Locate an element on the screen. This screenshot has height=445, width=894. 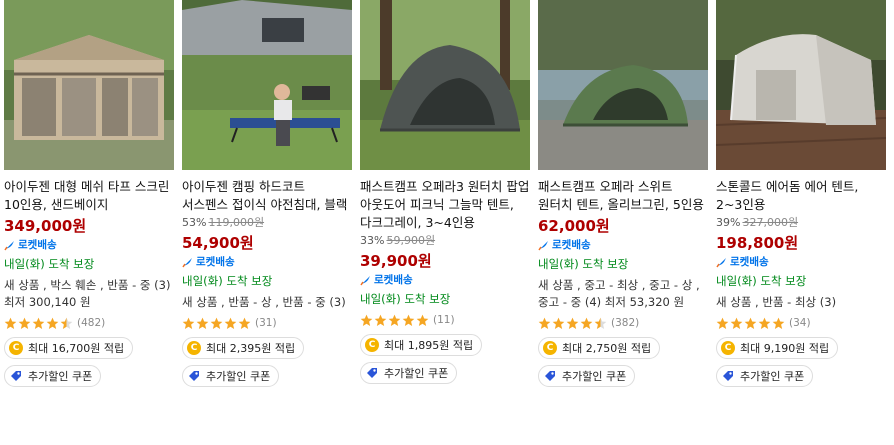
camping-cot-with-man-photo is located at coordinates (267, 85).